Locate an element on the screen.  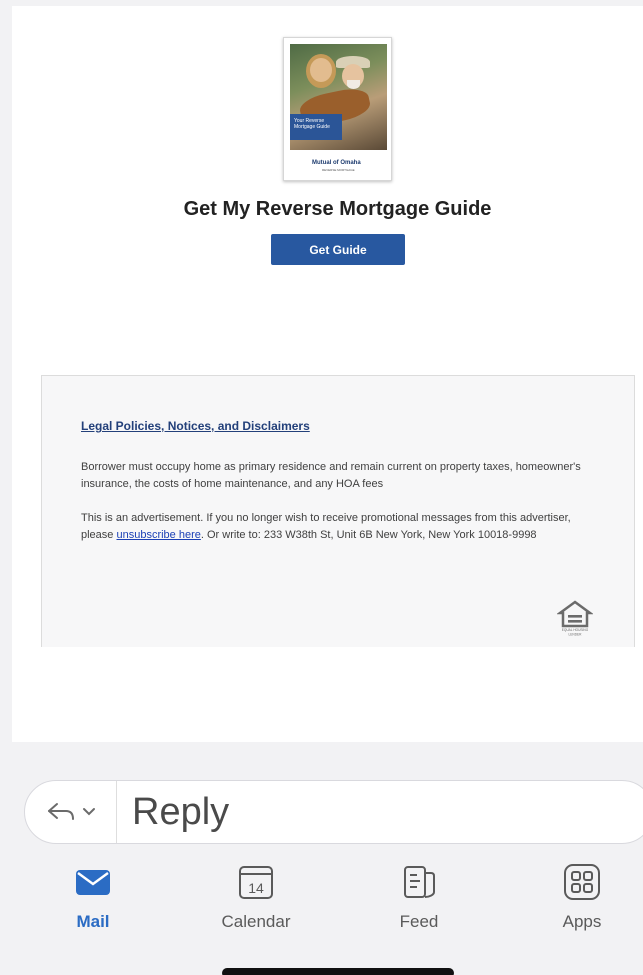
feed-icon is located at coordinates (419, 882).